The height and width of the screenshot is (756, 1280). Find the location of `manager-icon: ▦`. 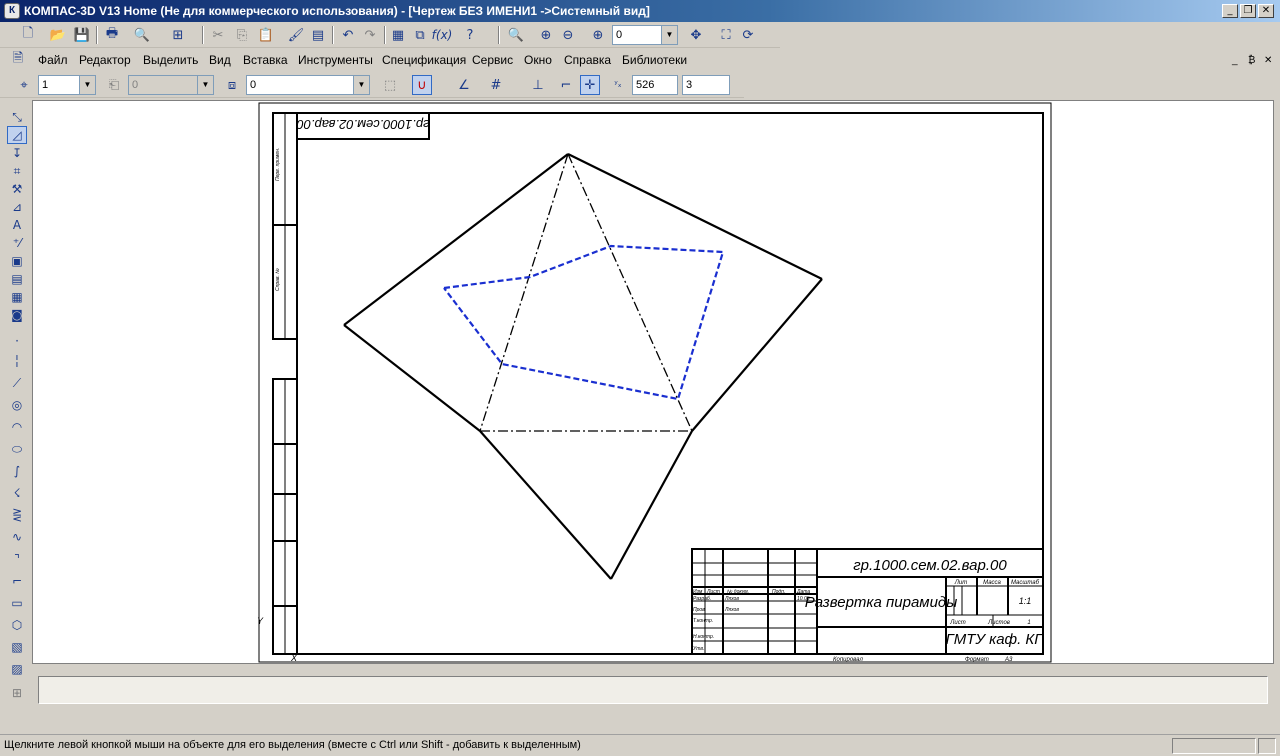

manager-icon: ▦ is located at coordinates (398, 35).